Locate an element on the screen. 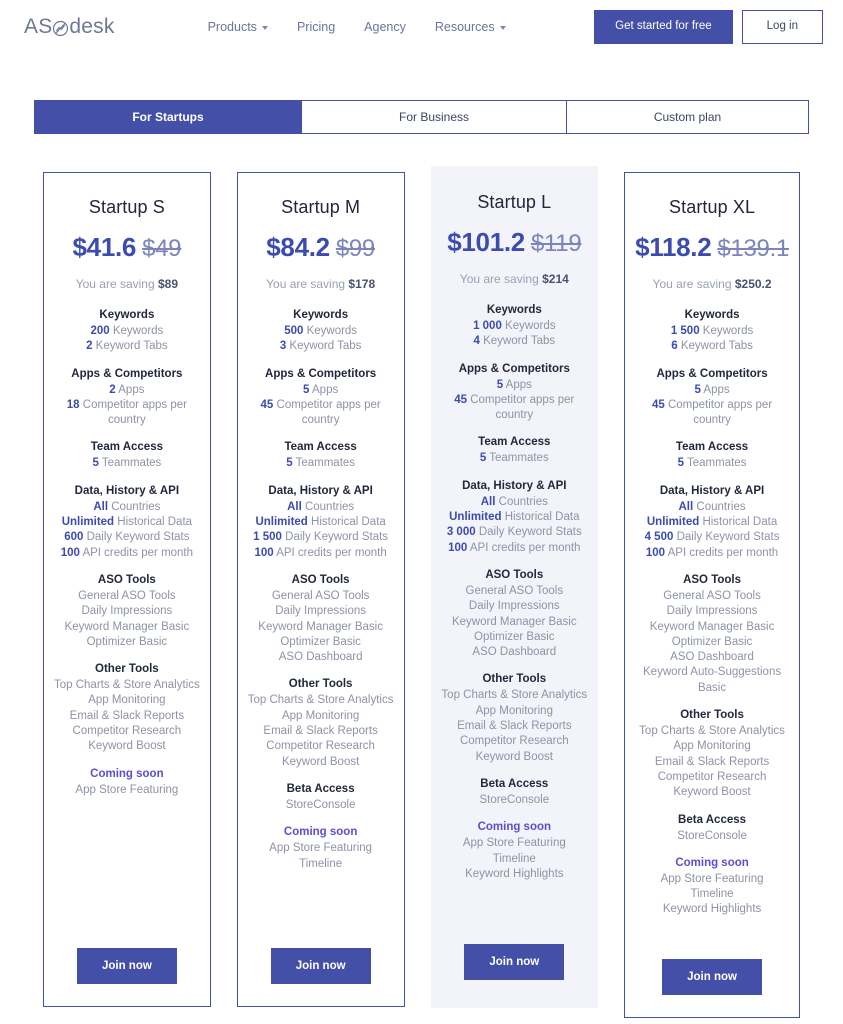 The image size is (843, 1024). feature-value: 100 is located at coordinates (264, 552).